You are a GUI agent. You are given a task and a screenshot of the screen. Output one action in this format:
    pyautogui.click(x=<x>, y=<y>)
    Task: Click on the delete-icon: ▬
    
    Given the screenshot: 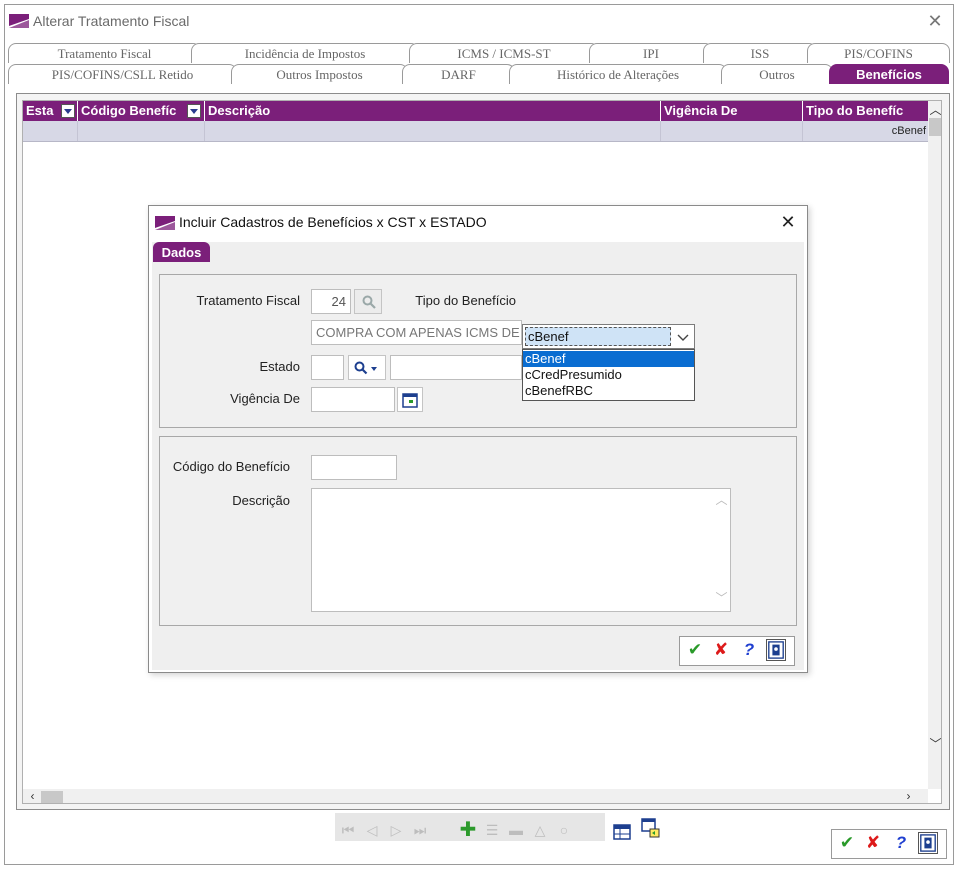 What is the action you would take?
    pyautogui.click(x=516, y=830)
    